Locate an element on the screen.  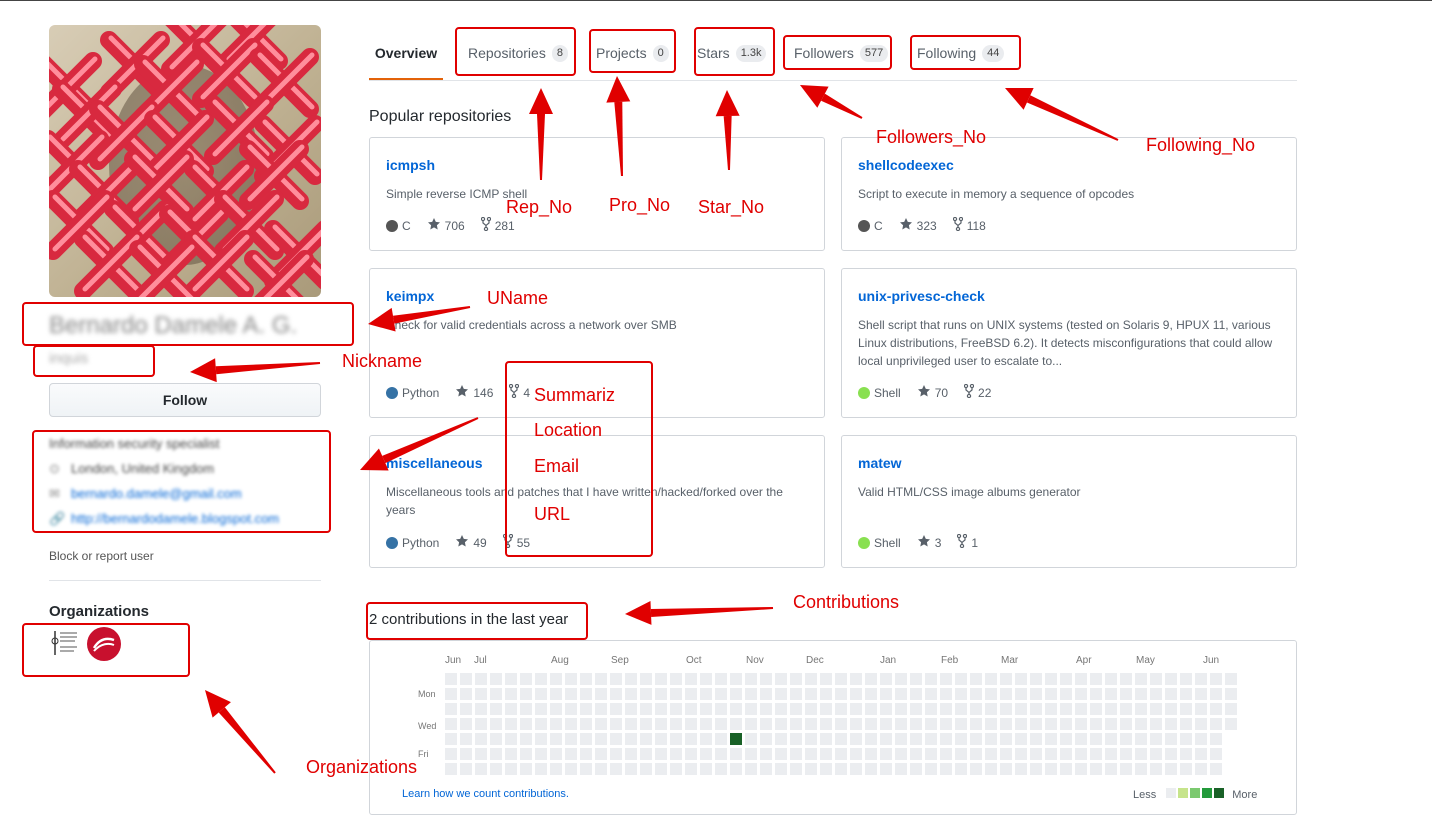
repo-forks: 1 is located at coordinates (967, 542).